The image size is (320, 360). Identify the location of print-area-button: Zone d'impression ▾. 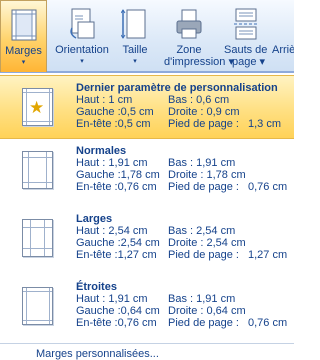
(199, 36).